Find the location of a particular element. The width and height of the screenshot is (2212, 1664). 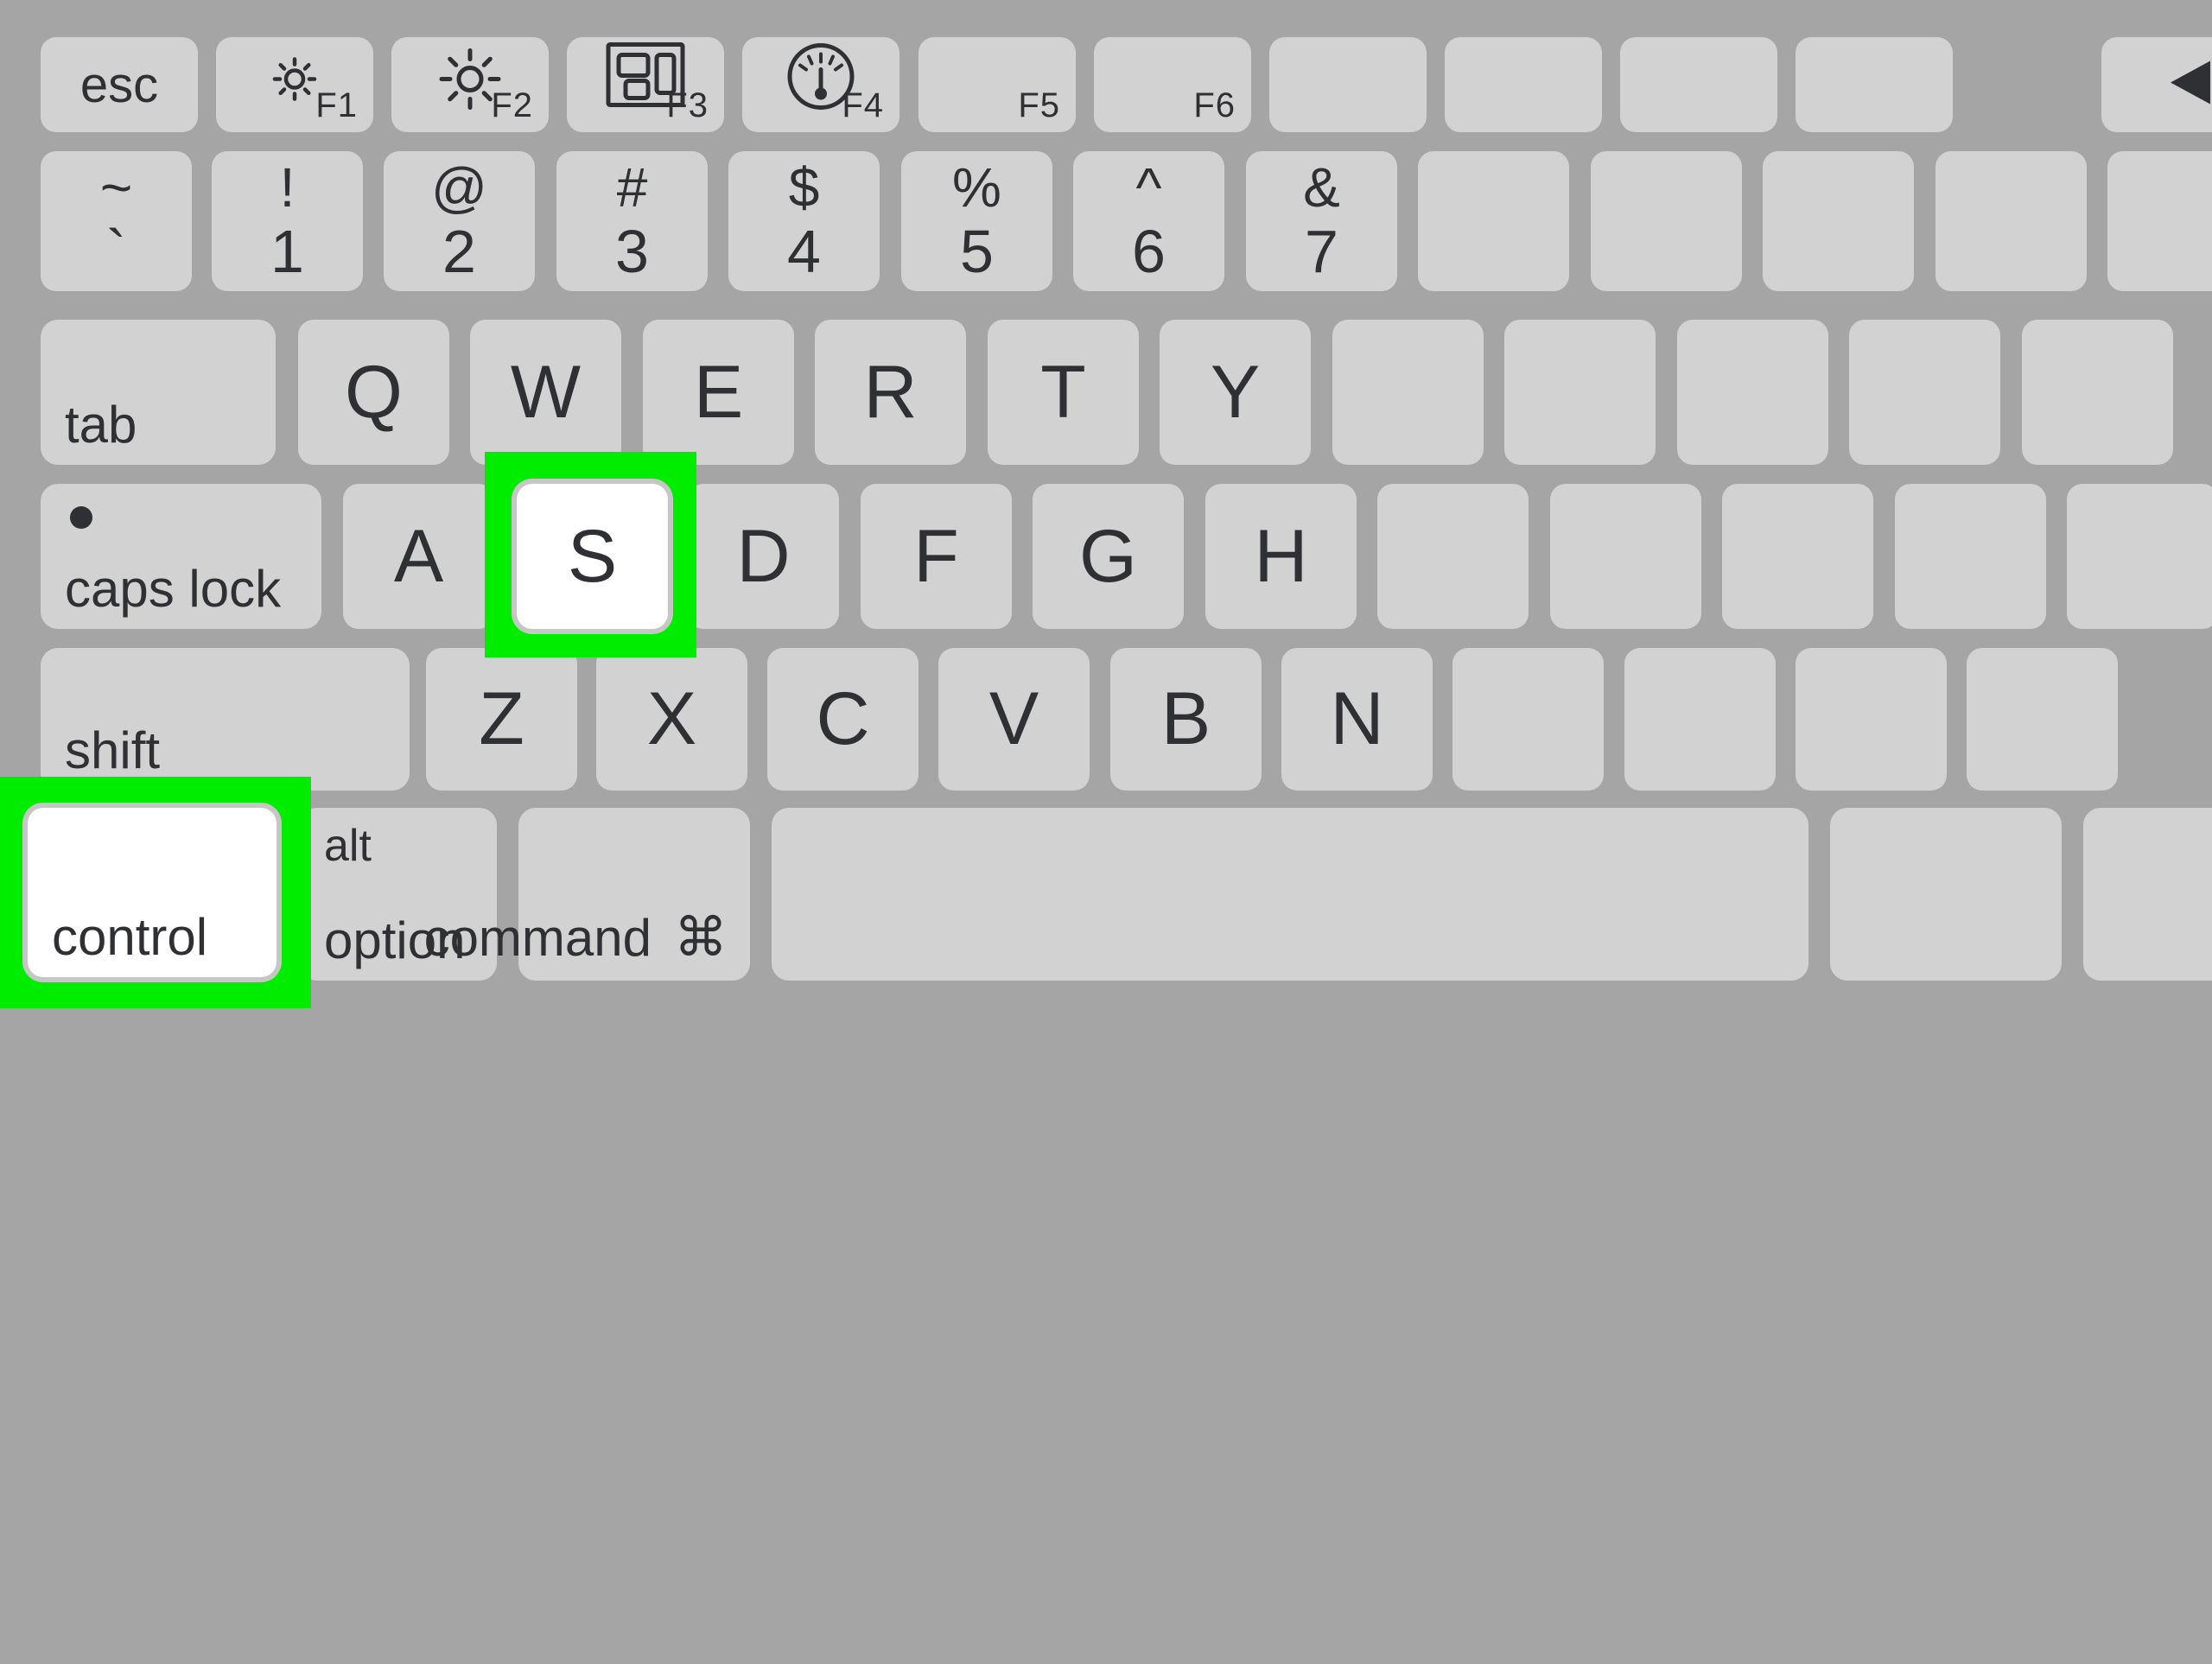

key-v-label: V is located at coordinates (1013, 718).